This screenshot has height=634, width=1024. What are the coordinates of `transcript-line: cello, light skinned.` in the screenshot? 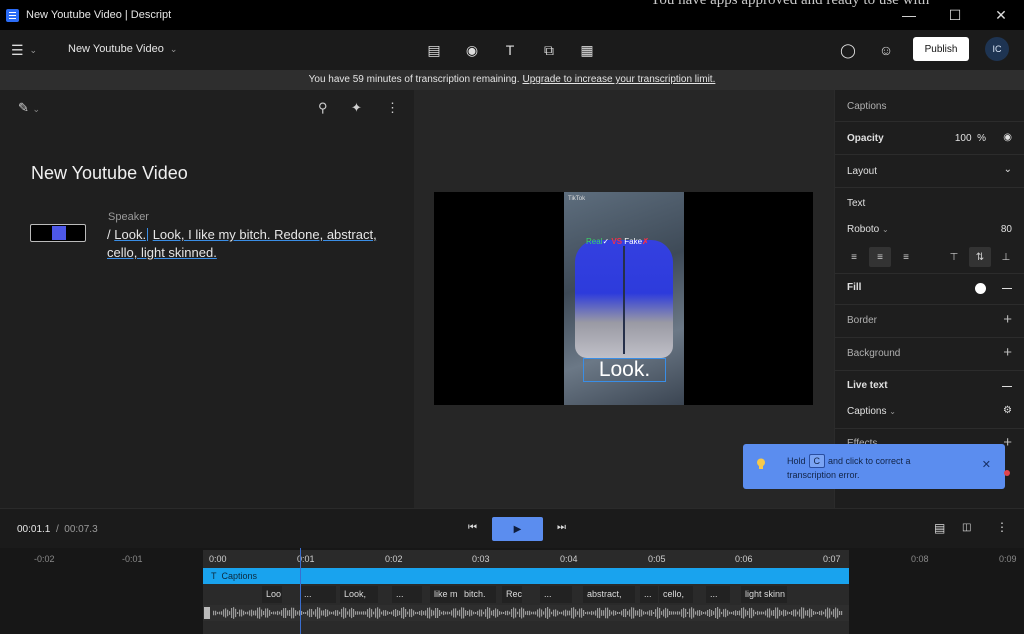 It's located at (162, 252).